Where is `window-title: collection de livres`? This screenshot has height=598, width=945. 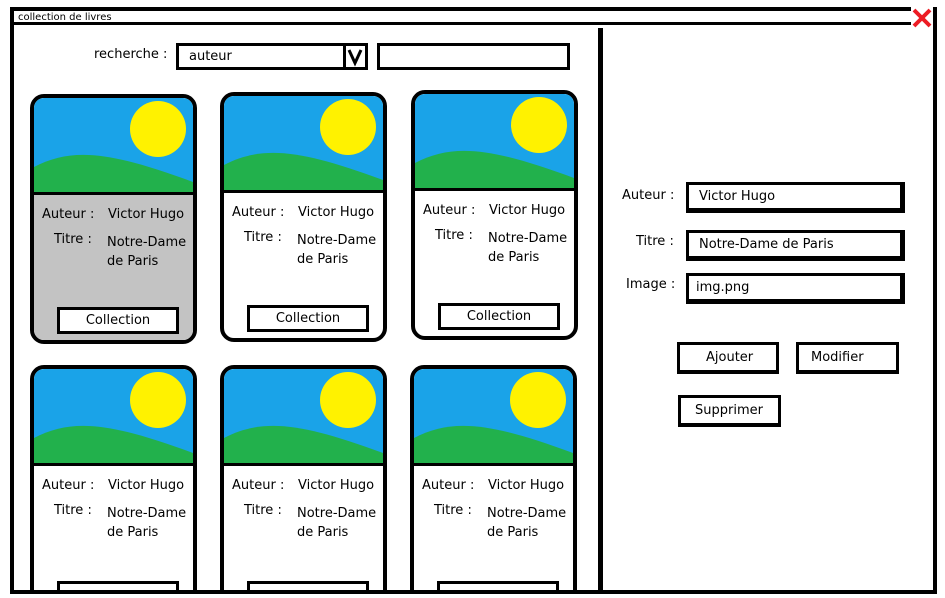 window-title: collection de livres is located at coordinates (65, 17).